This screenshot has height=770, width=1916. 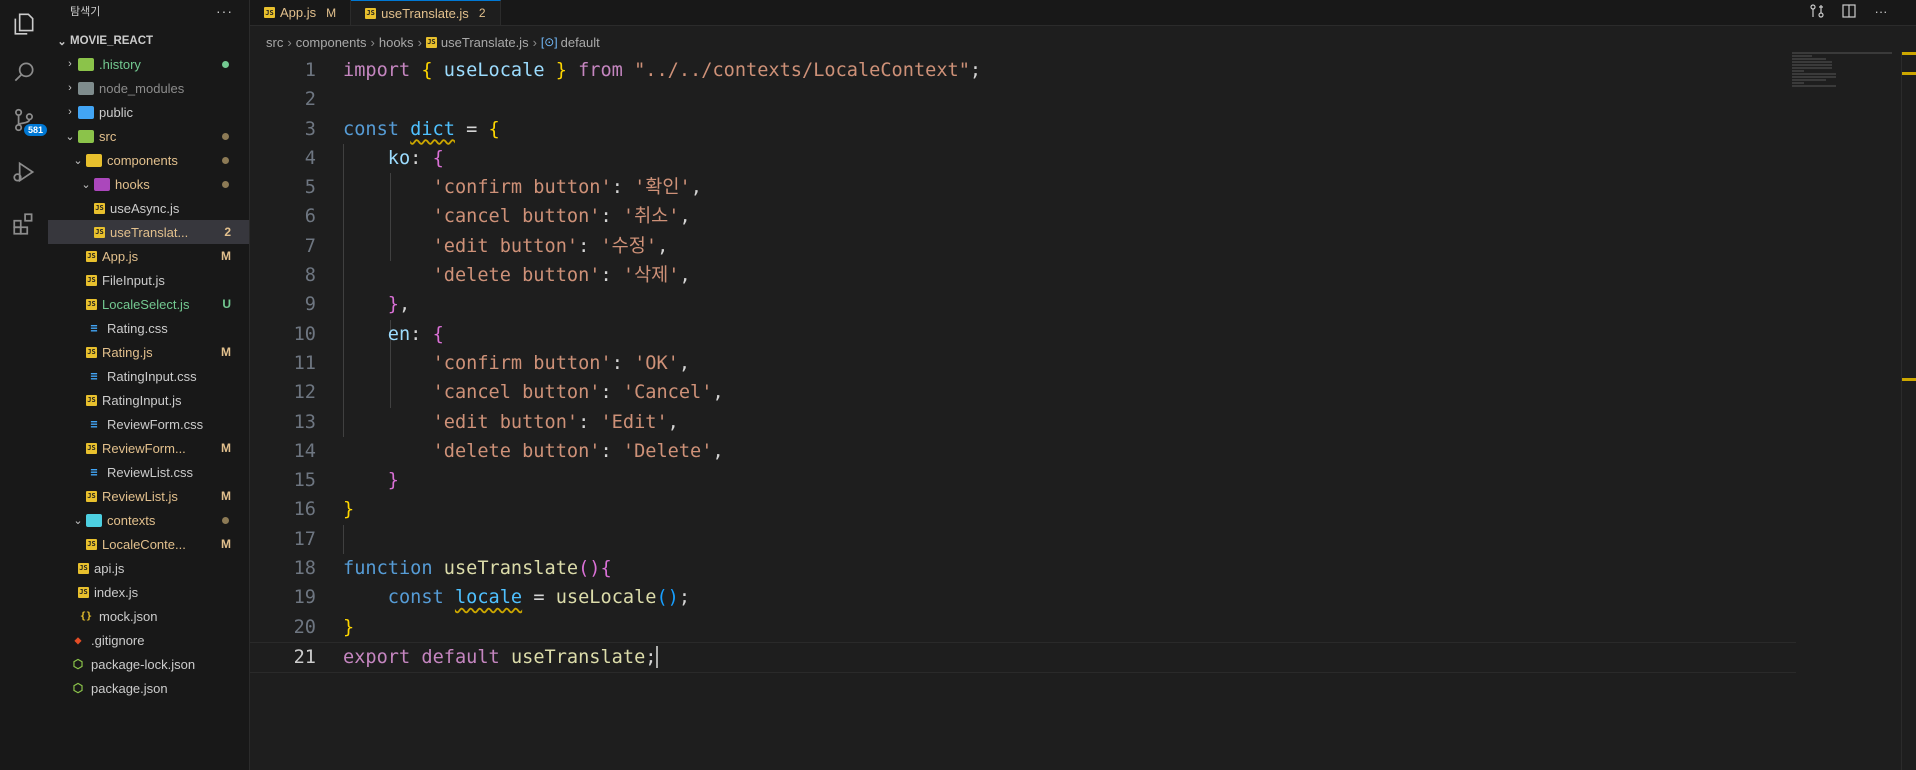 What do you see at coordinates (116, 112) in the screenshot?
I see `tree-item-label: public` at bounding box center [116, 112].